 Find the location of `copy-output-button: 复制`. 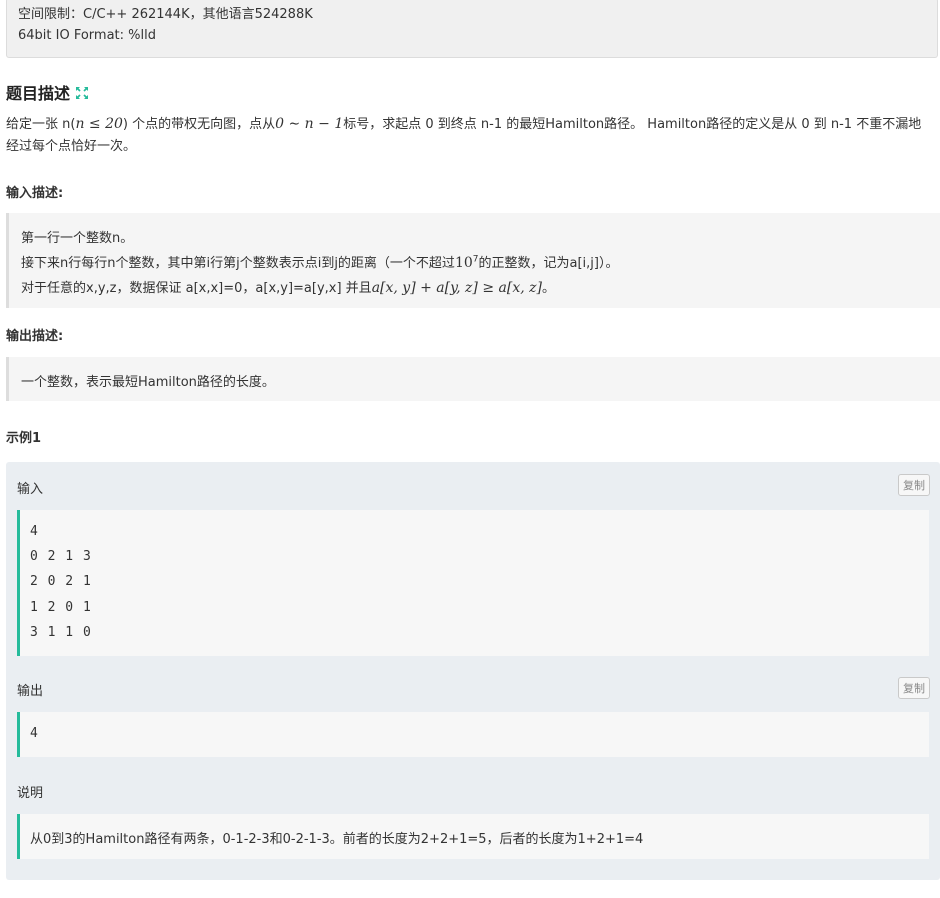

copy-output-button: 复制 is located at coordinates (914, 688).